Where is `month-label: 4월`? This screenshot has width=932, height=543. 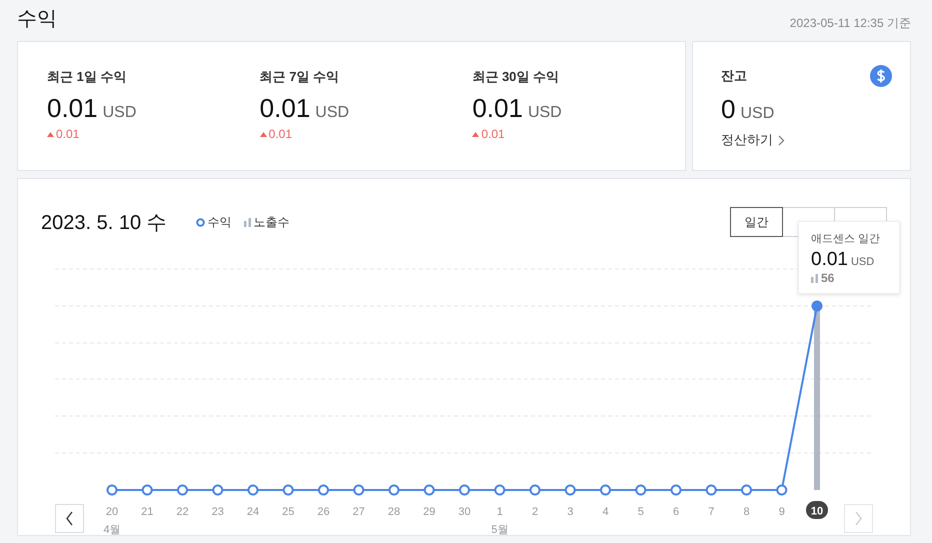 month-label: 4월 is located at coordinates (112, 529).